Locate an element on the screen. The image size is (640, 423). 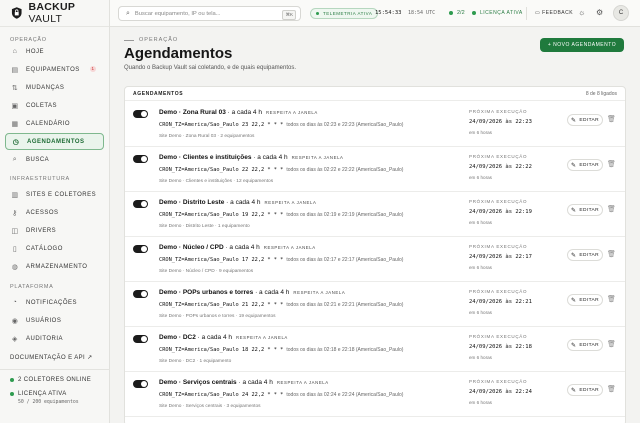
cron-text: CRON_TZ=America/Sao_Paulo 18 22,2 * * * is located at coordinates (221, 350).